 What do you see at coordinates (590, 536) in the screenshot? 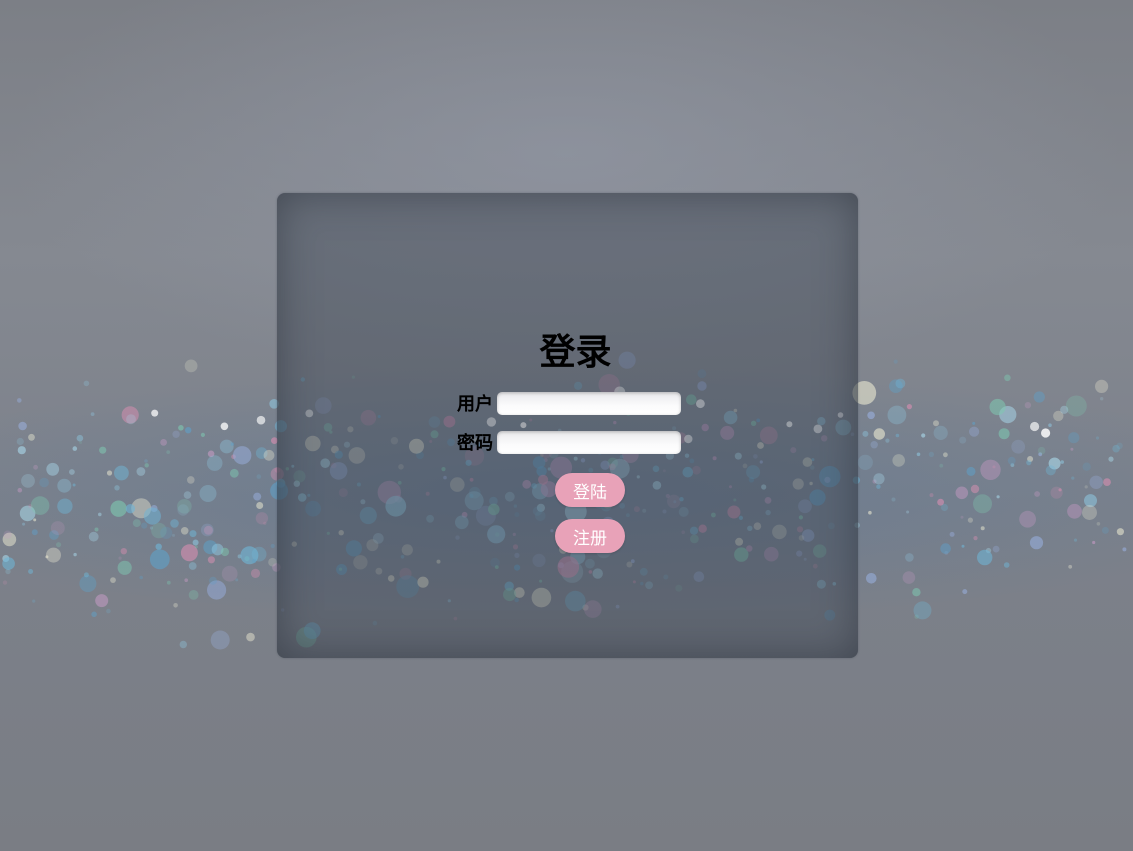
I see `register-button: 注册` at bounding box center [590, 536].